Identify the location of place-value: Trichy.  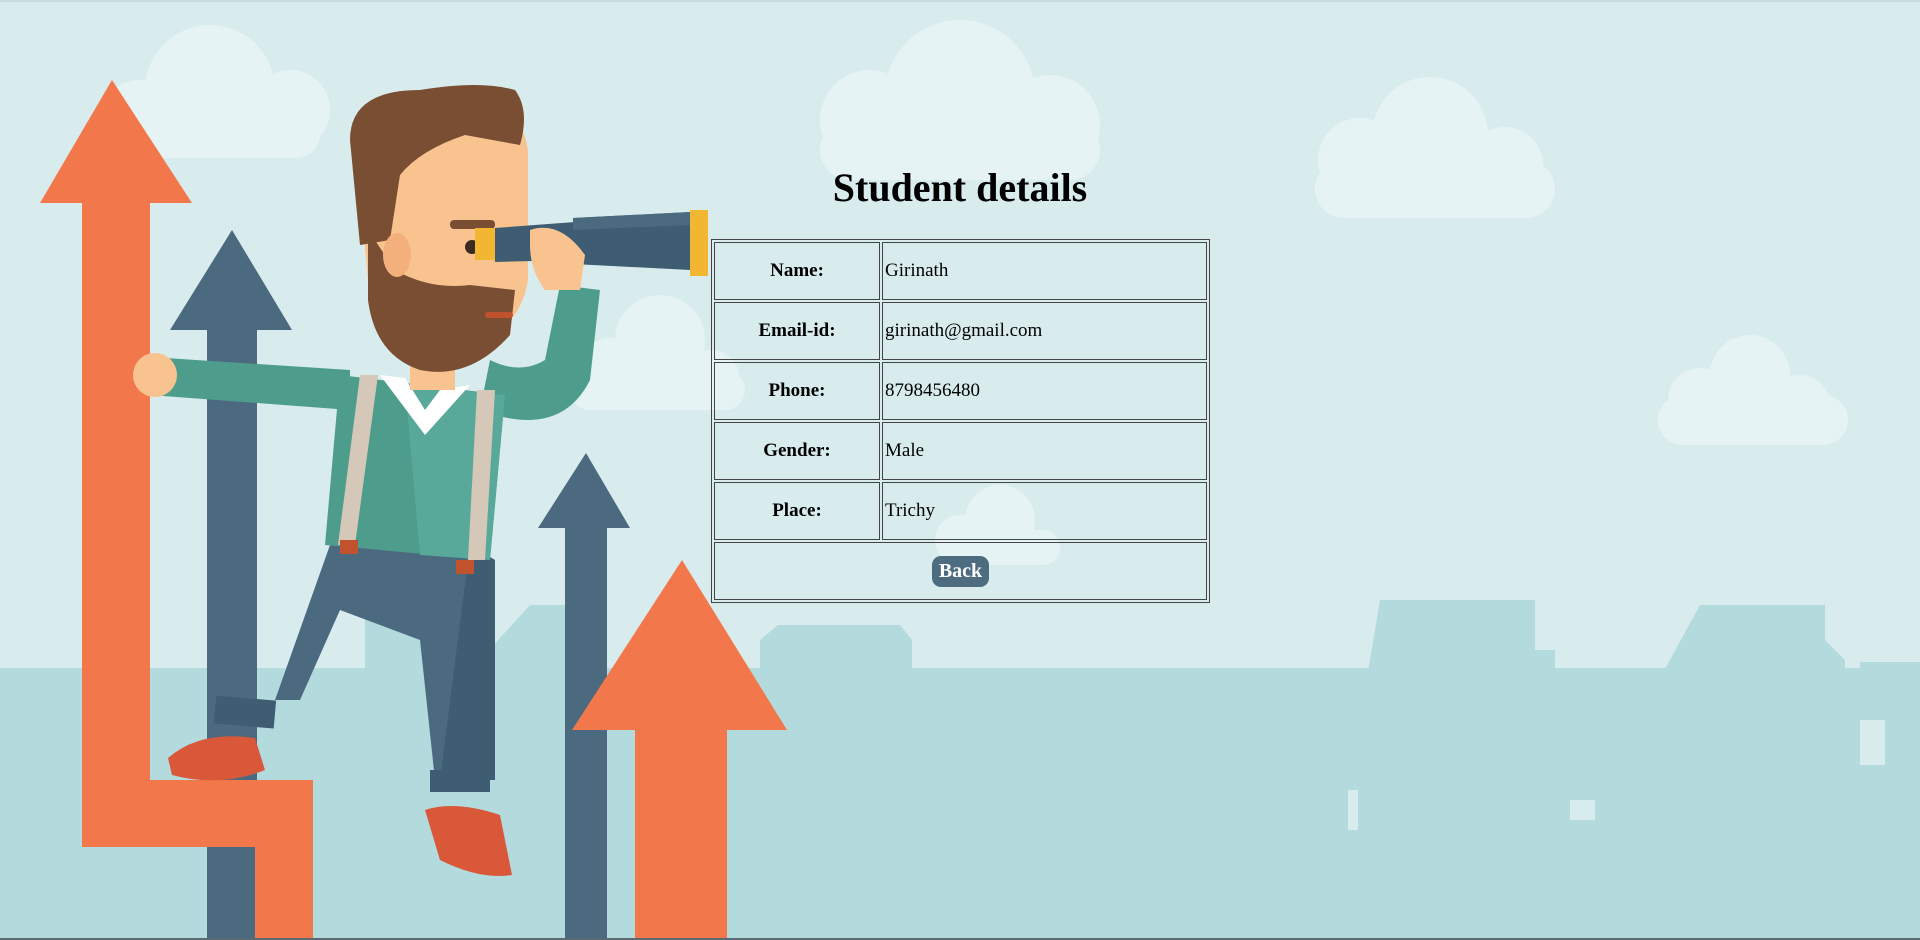
(1044, 511).